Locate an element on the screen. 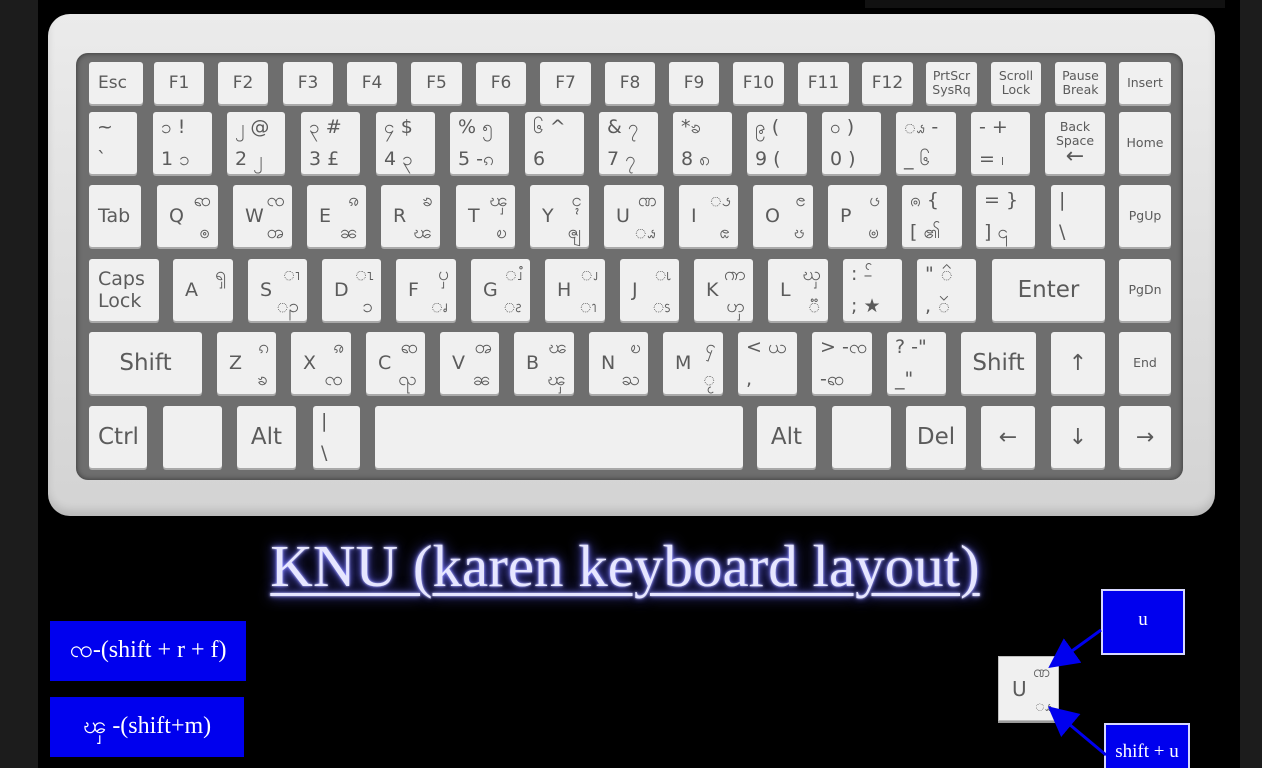 The width and height of the screenshot is (1262, 768). legend-arrows is located at coordinates (1077, 692).